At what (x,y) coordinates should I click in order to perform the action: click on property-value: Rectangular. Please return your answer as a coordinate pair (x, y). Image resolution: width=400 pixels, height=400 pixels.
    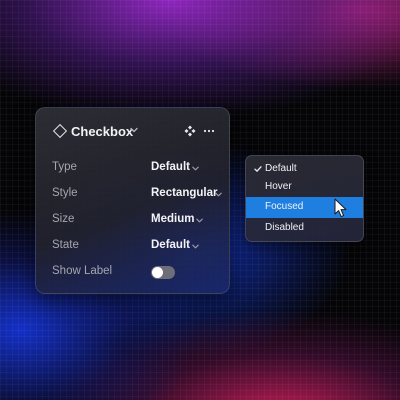
    Looking at the image, I should click on (184, 193).